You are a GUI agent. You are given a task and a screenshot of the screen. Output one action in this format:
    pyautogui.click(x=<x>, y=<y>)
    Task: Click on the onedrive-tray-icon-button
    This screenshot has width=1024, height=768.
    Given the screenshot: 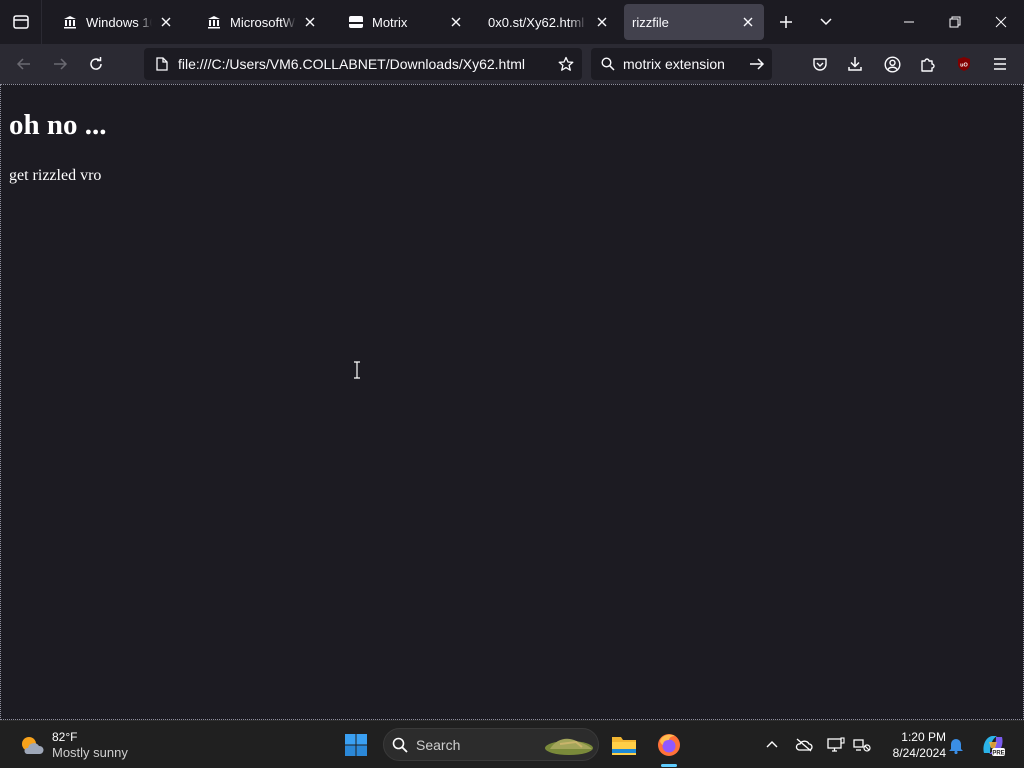 What is the action you would take?
    pyautogui.click(x=804, y=745)
    